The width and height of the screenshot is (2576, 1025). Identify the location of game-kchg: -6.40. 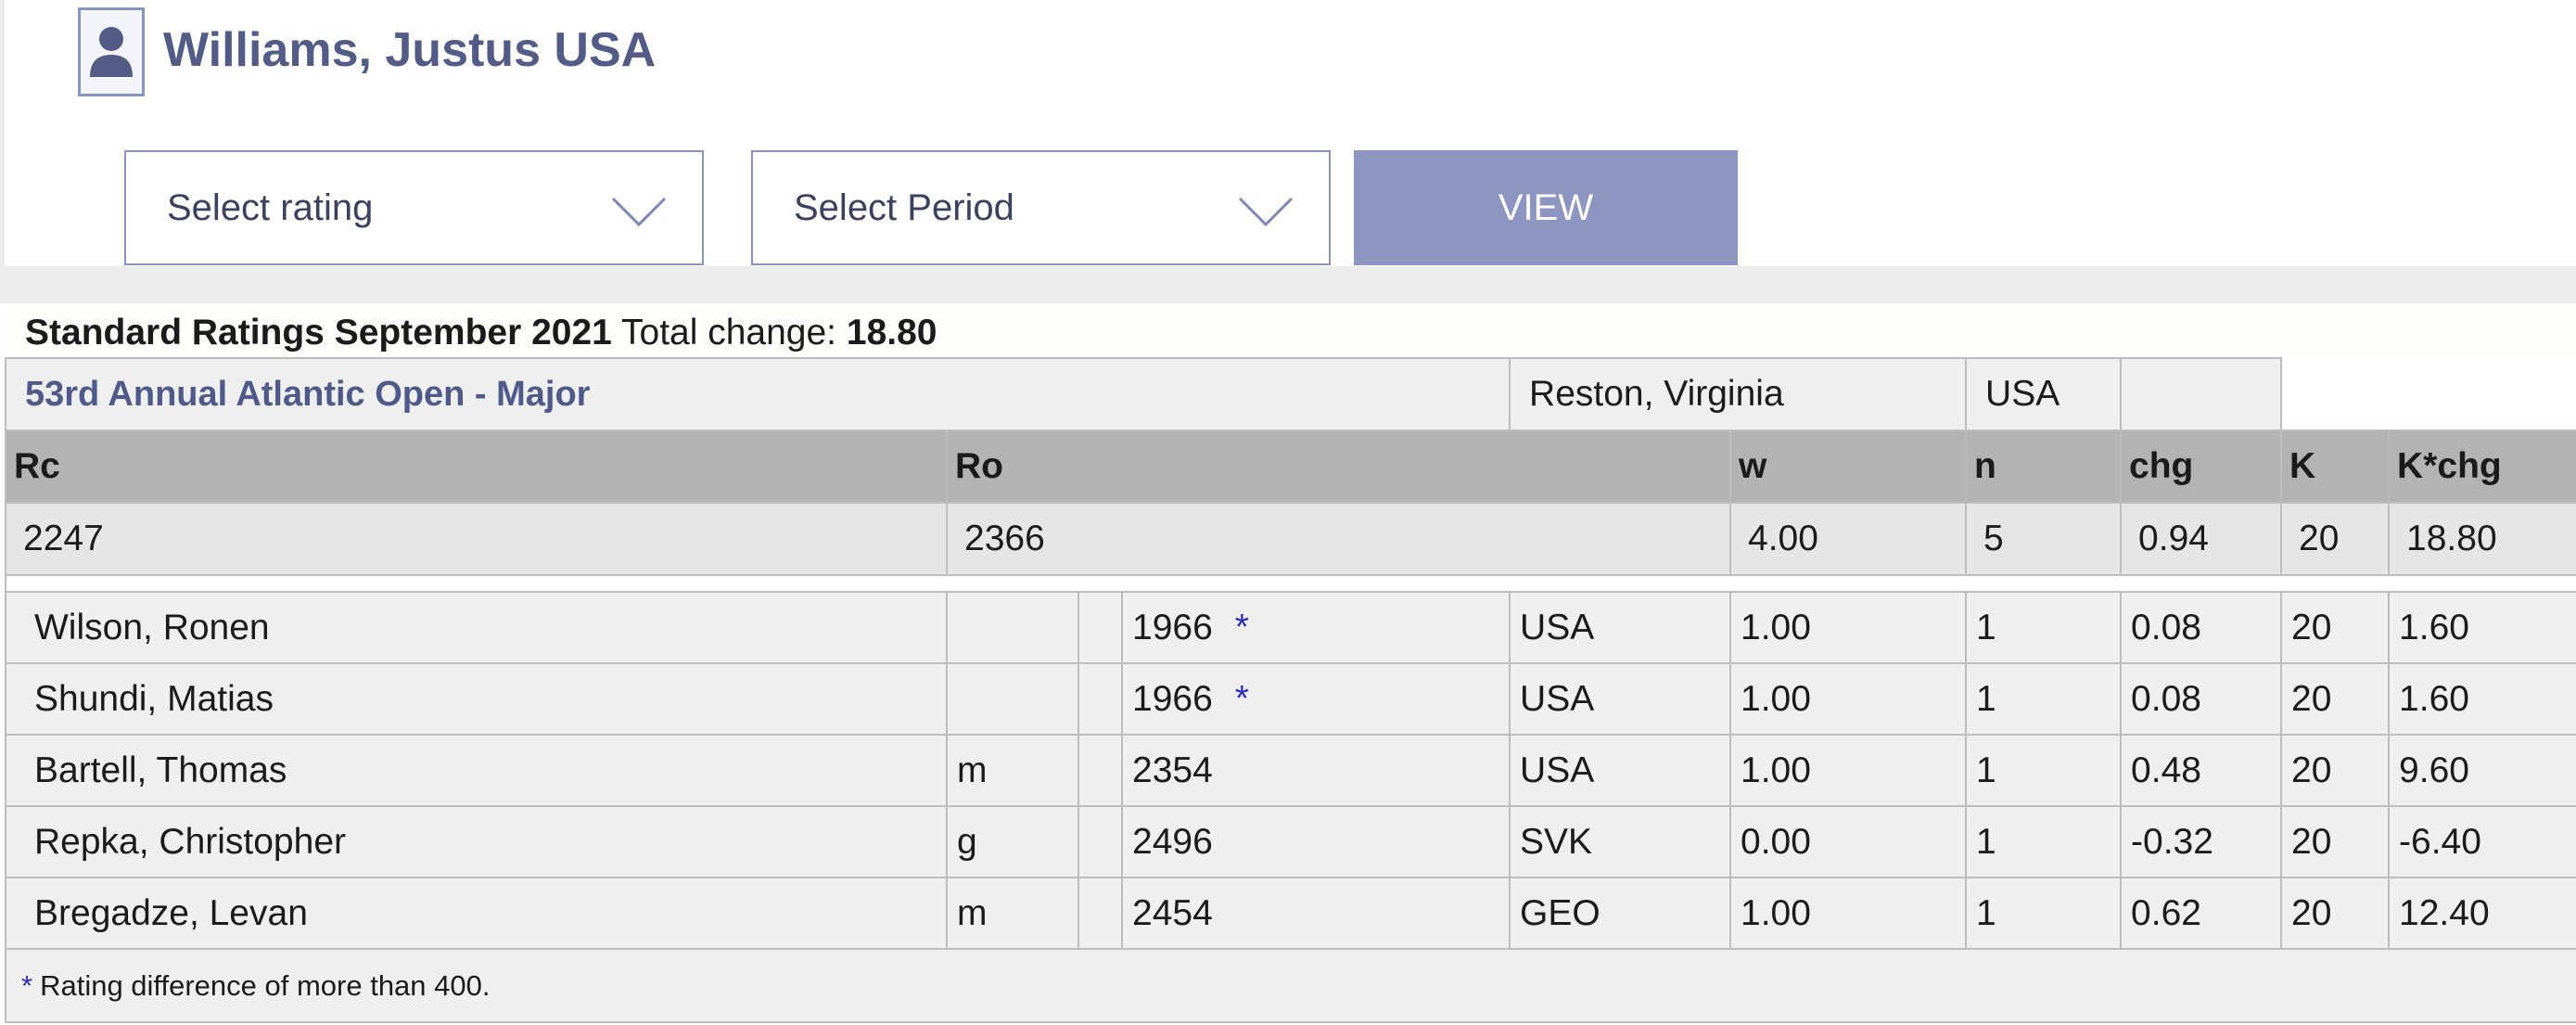
(2482, 842).